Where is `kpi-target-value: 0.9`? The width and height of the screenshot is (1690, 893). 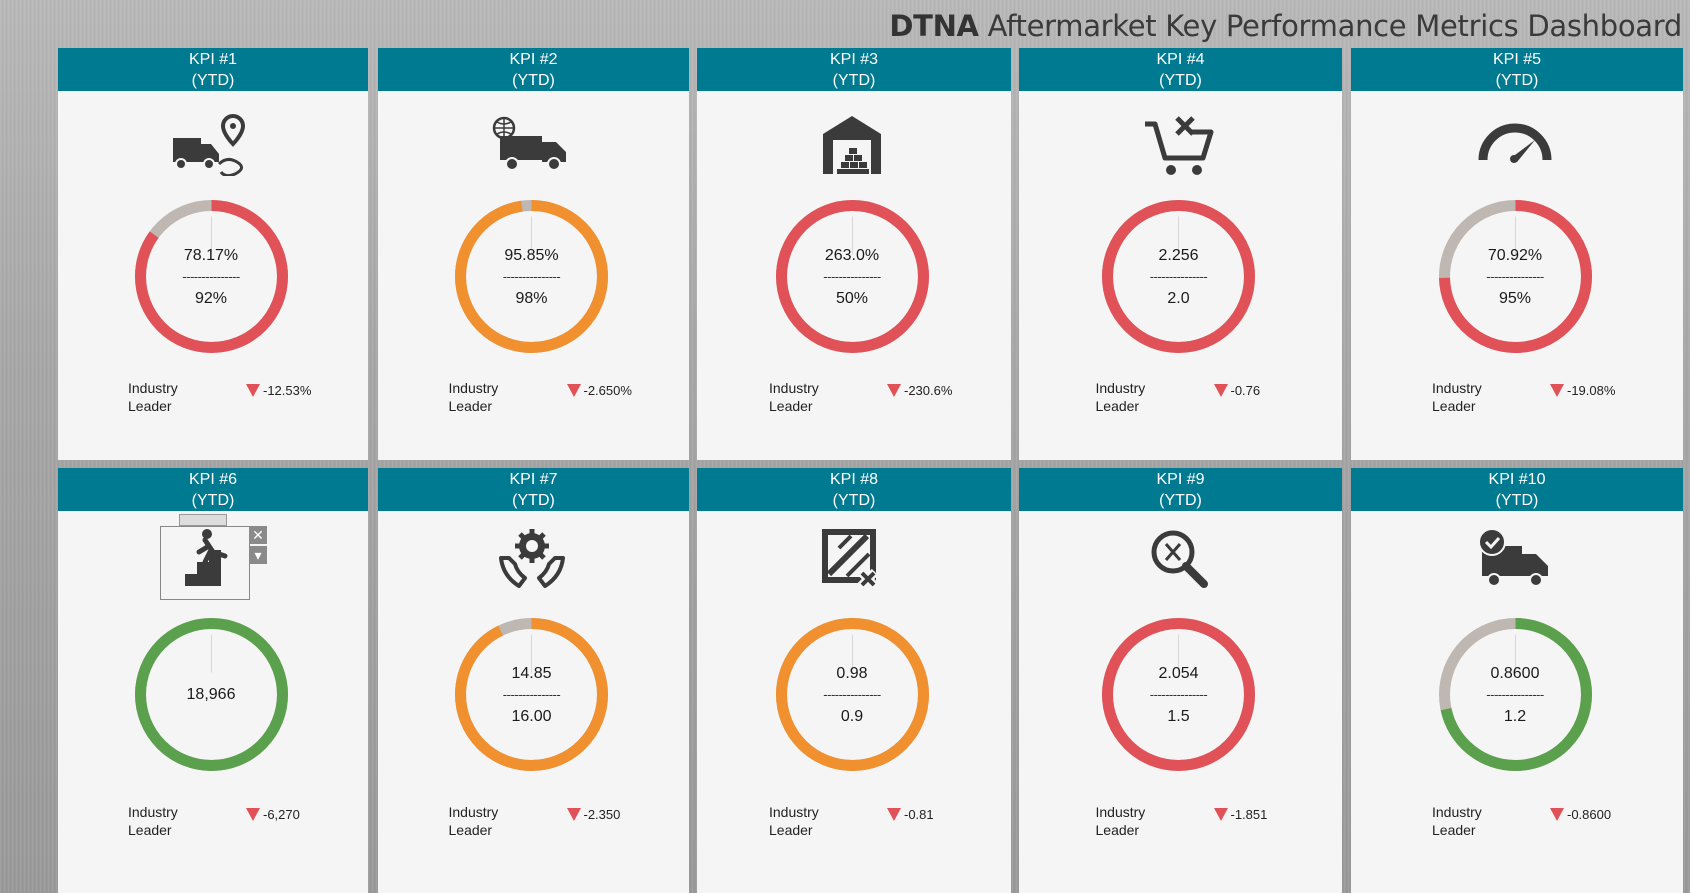 kpi-target-value: 0.9 is located at coordinates (852, 716).